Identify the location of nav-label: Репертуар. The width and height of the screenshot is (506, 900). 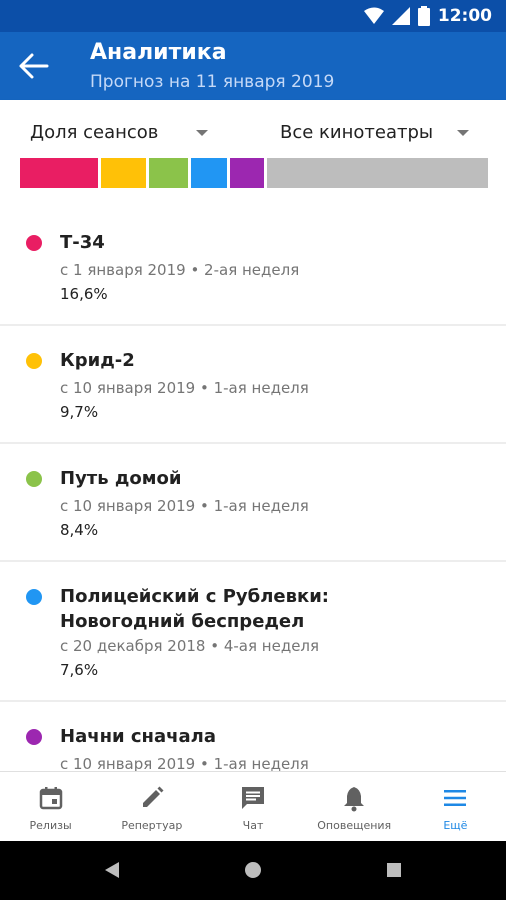
(152, 825).